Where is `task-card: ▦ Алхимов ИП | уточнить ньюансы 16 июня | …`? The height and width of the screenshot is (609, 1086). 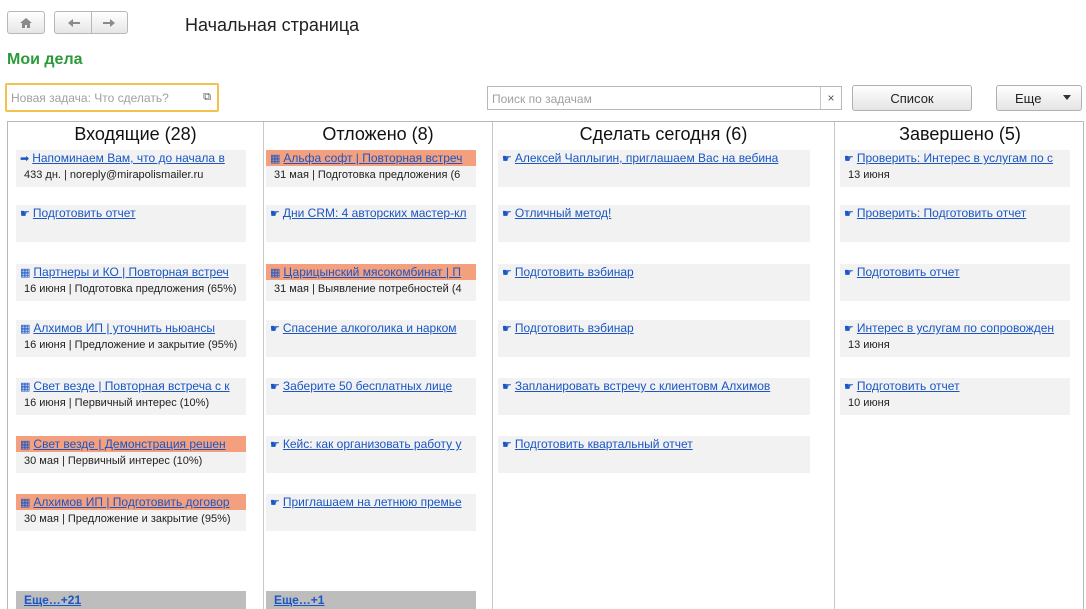
task-card: ▦ Алхимов ИП | уточнить ньюансы 16 июня | … is located at coordinates (131, 338).